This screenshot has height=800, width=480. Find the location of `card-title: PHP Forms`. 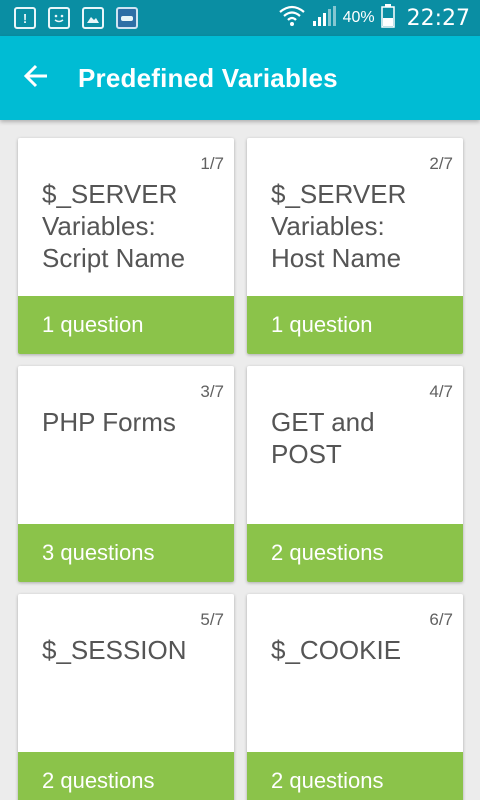

card-title: PHP Forms is located at coordinates (109, 422).